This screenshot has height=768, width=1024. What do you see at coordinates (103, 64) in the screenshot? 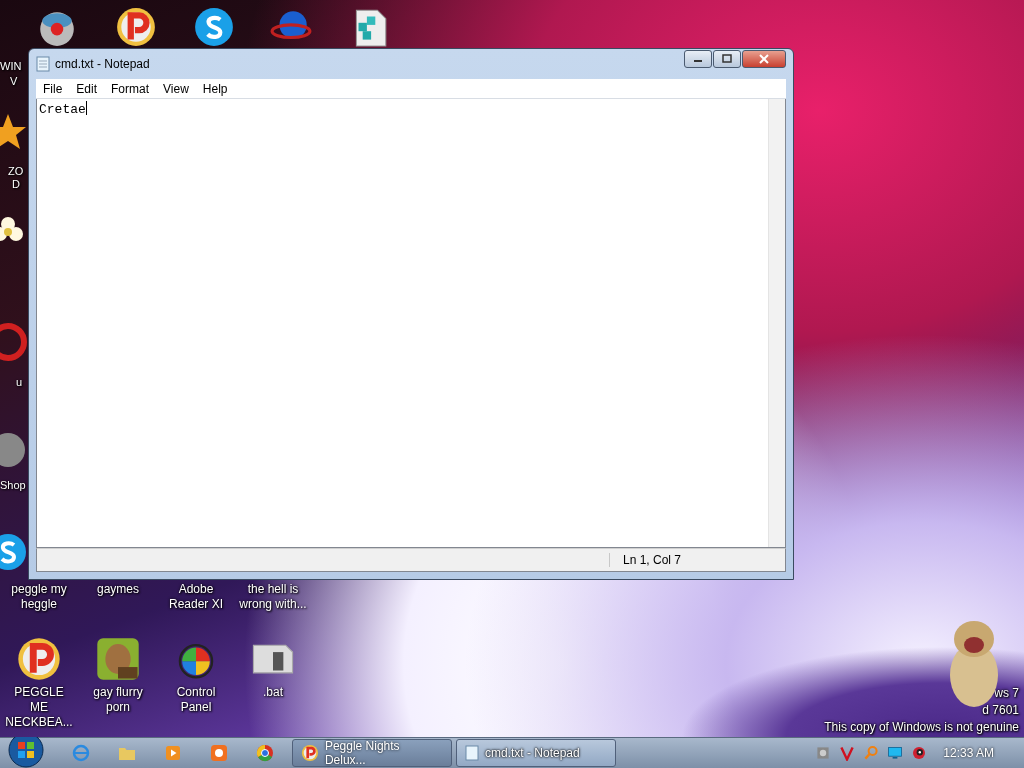
I see `window-title: cmd.txt - Notepad` at bounding box center [103, 64].